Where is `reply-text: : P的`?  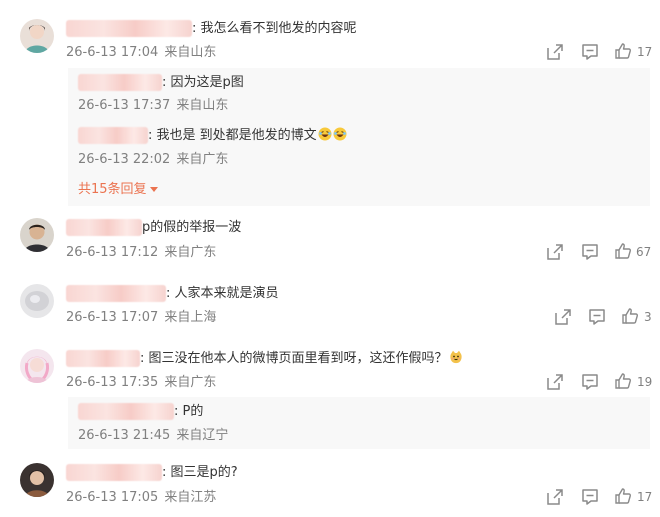
reply-text: : P的 is located at coordinates (189, 411).